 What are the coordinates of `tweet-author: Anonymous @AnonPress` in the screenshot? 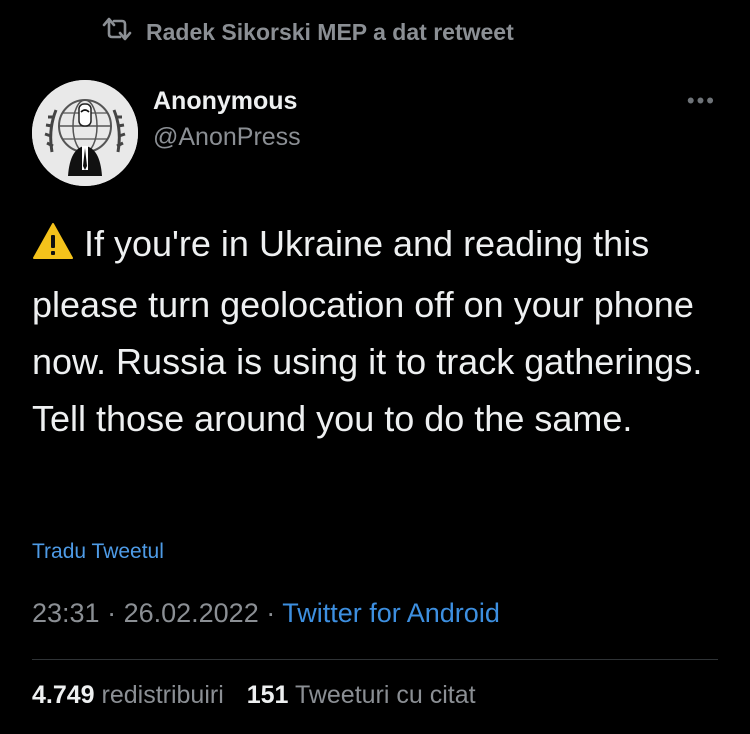 It's located at (227, 120).